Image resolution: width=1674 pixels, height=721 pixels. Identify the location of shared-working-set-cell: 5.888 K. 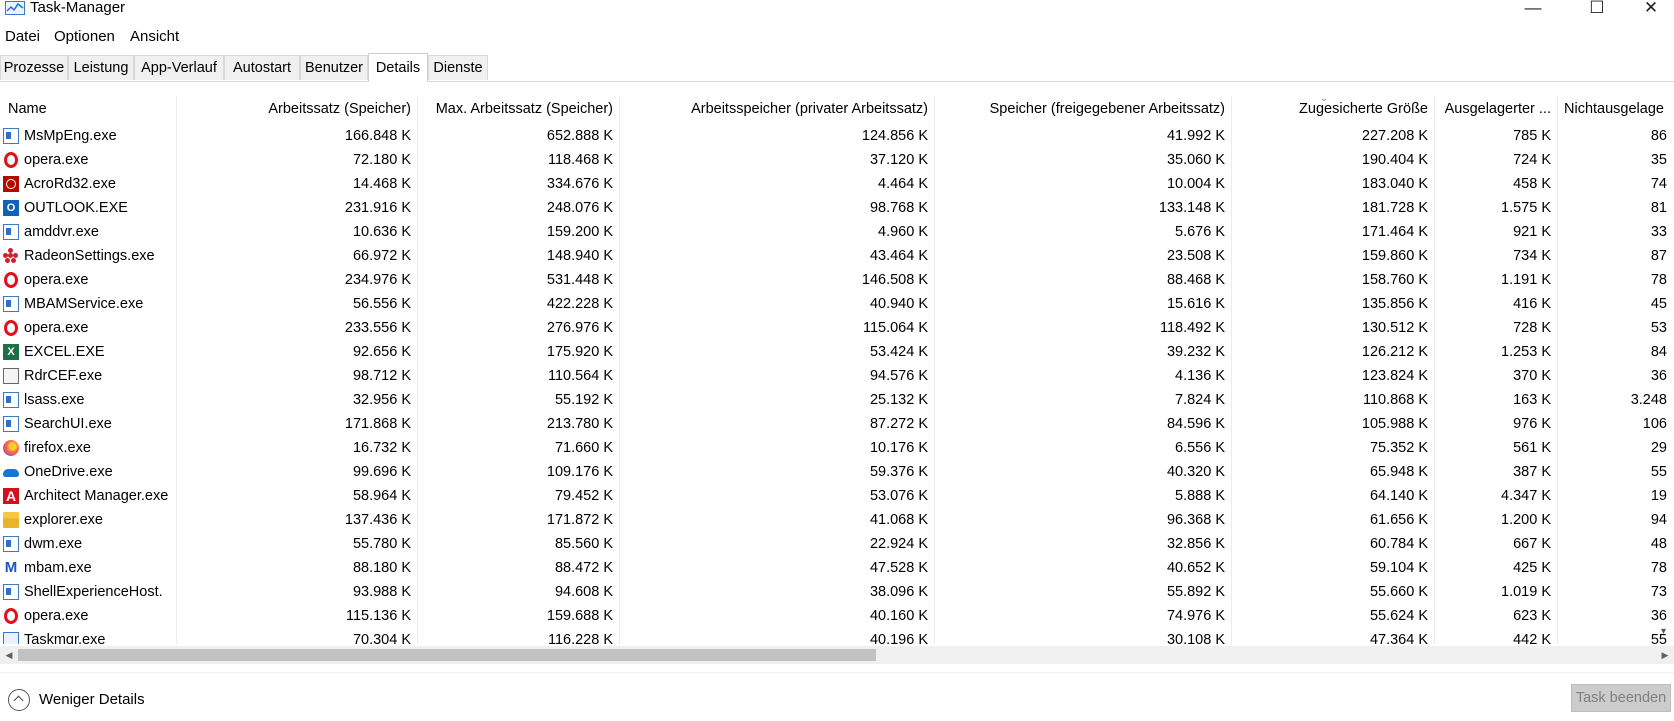
(1200, 496).